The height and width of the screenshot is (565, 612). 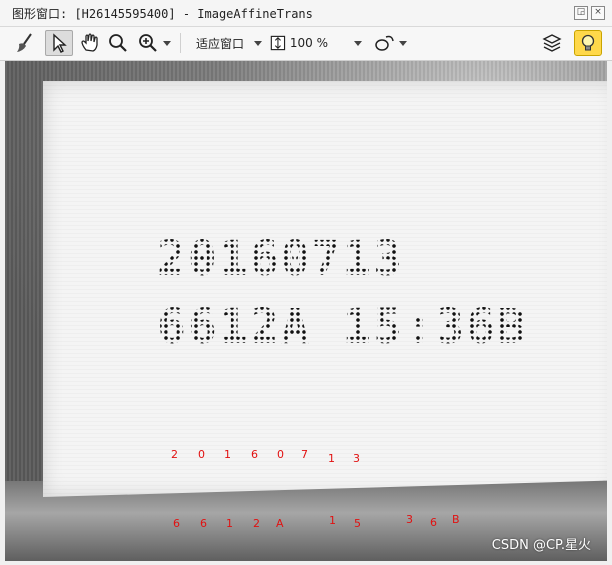 I want to click on printed-text-line-2: 6612A 15:36B, so click(x=342, y=327).